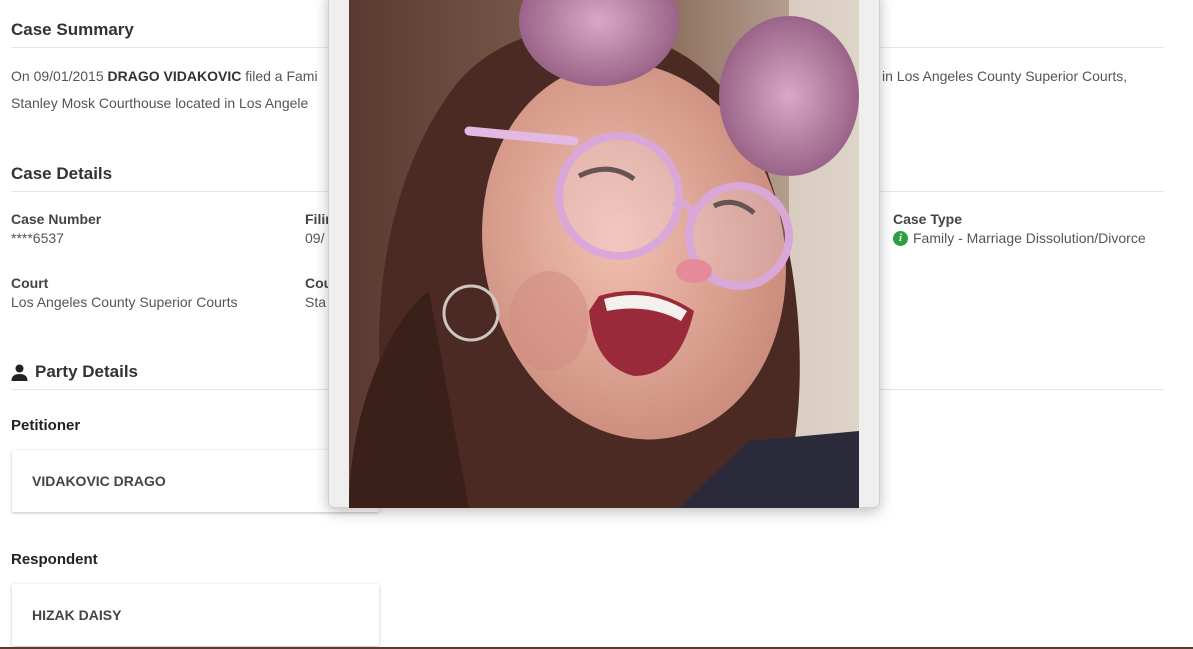  I want to click on court-field: Court Los Angeles County Superior Courts, so click(124, 292).